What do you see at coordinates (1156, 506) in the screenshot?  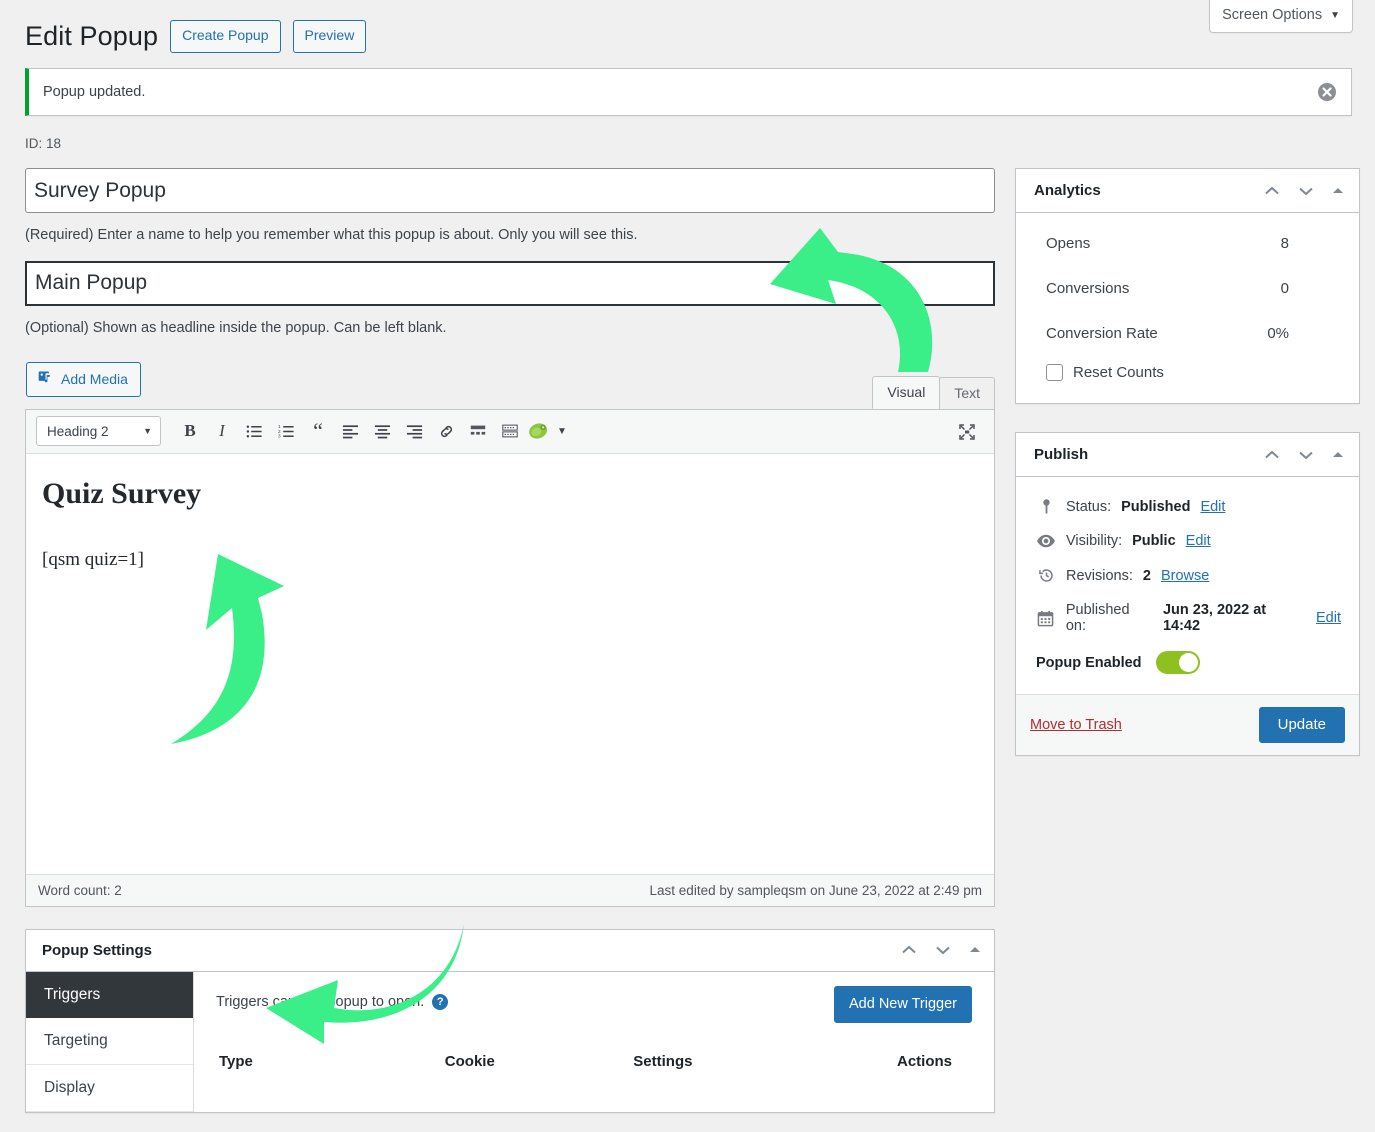 I see `publish-status-value: Published` at bounding box center [1156, 506].